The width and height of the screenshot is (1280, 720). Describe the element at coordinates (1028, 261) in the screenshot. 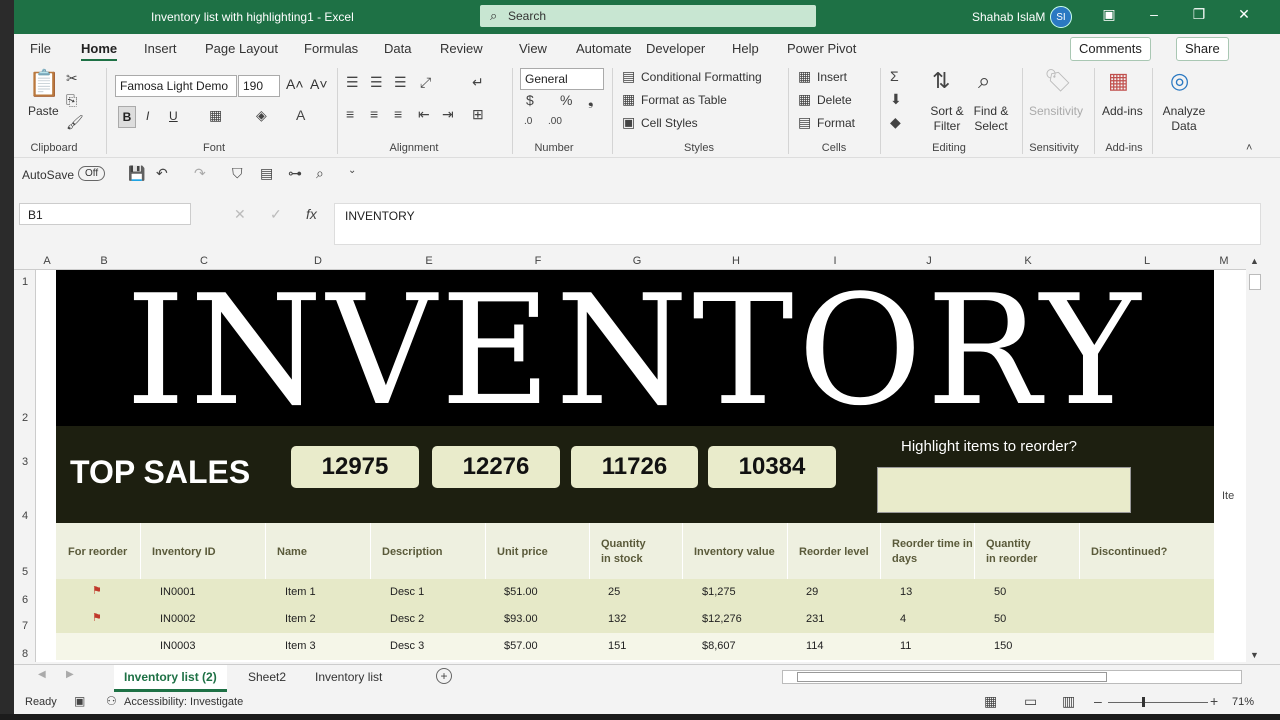

I see `column-header: K` at that location.